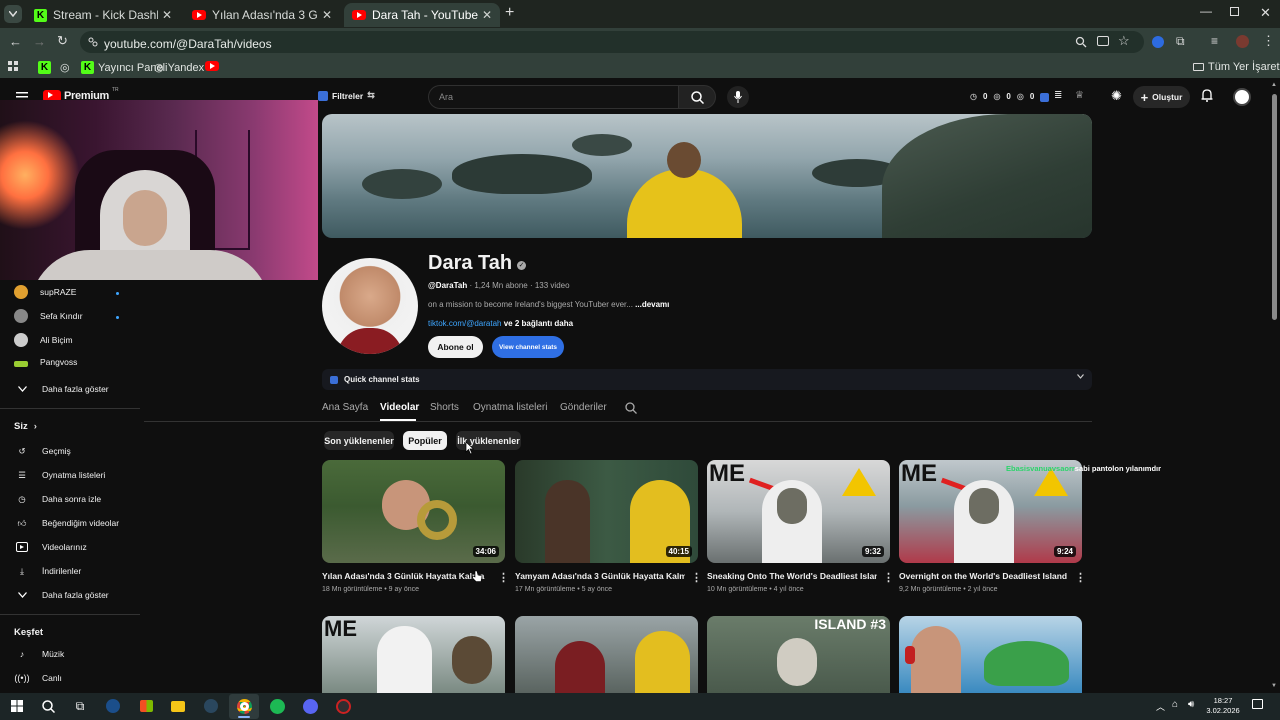 This screenshot has width=1280, height=720. I want to click on sidebar-item-your-videos: Videolarınız, so click(50, 547).